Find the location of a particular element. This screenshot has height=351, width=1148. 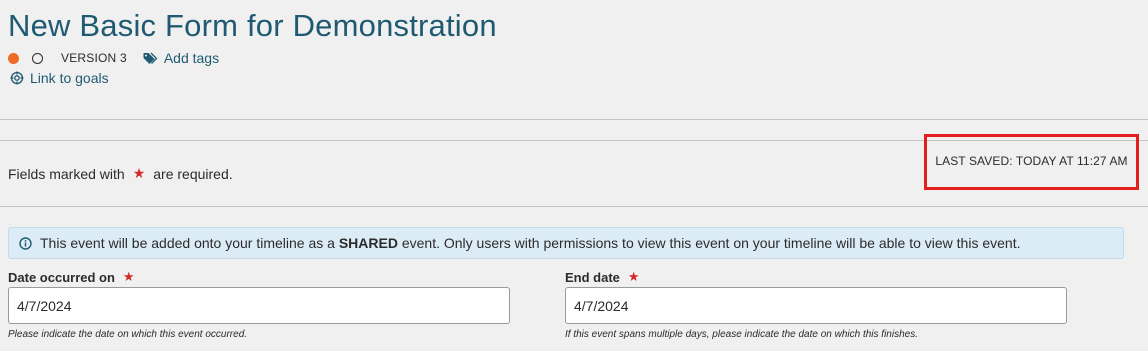

last-saved-status: LAST SAVED: TODAY AT 11:27 AM is located at coordinates (1031, 161).